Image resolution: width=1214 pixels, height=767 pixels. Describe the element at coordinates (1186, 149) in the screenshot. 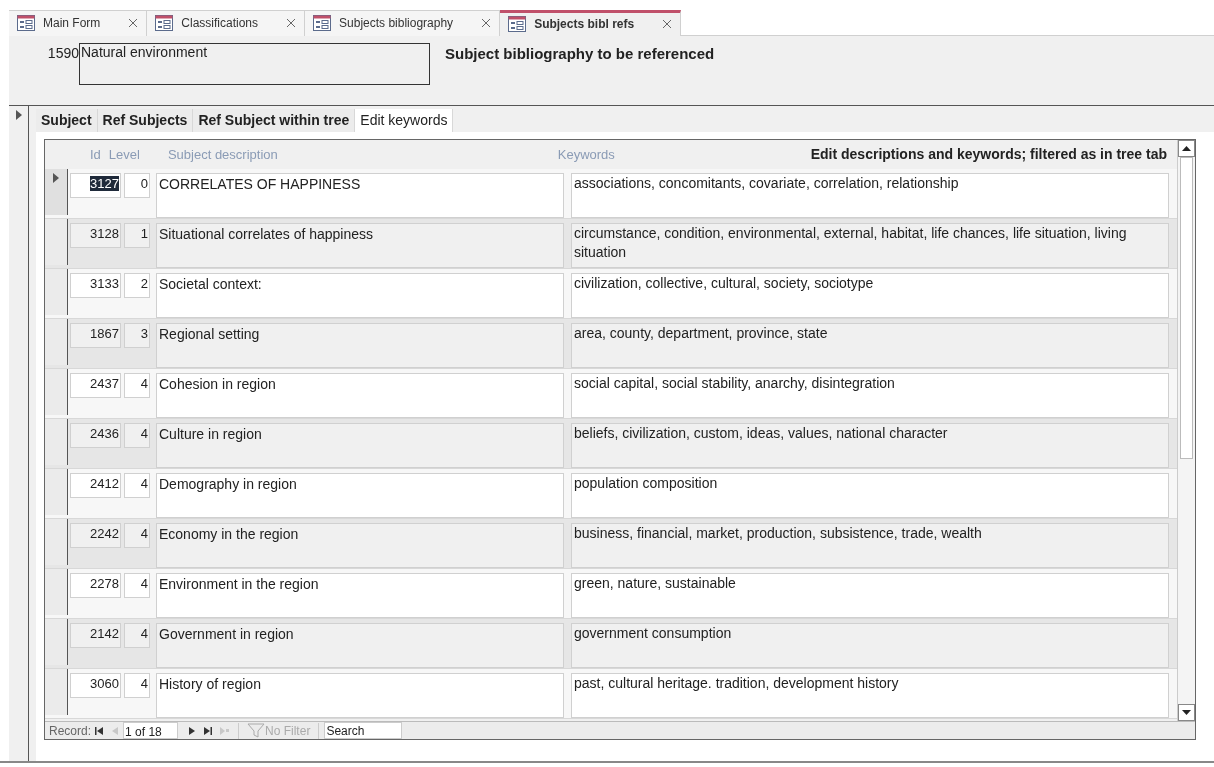

I see `scroll-up-icon` at that location.